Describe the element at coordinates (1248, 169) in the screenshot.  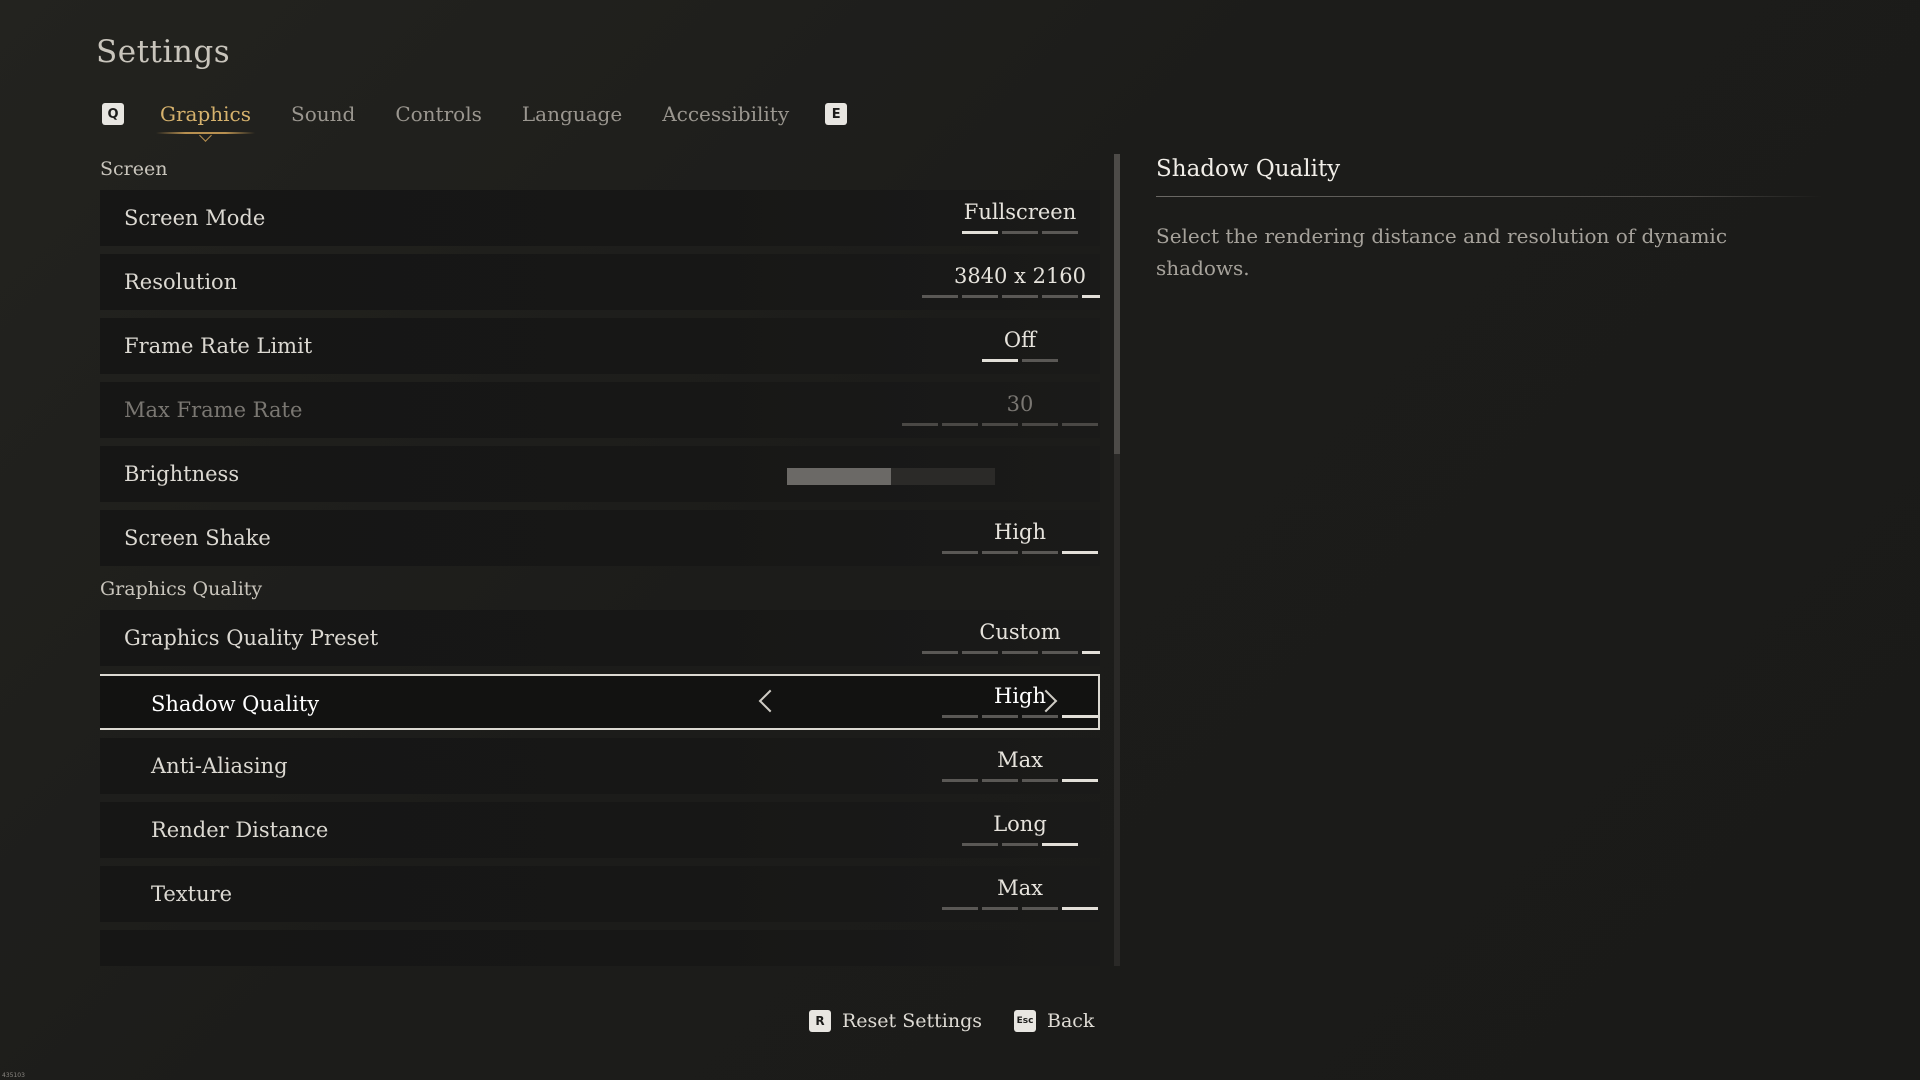
I see `detail-title: Shadow Quality` at that location.